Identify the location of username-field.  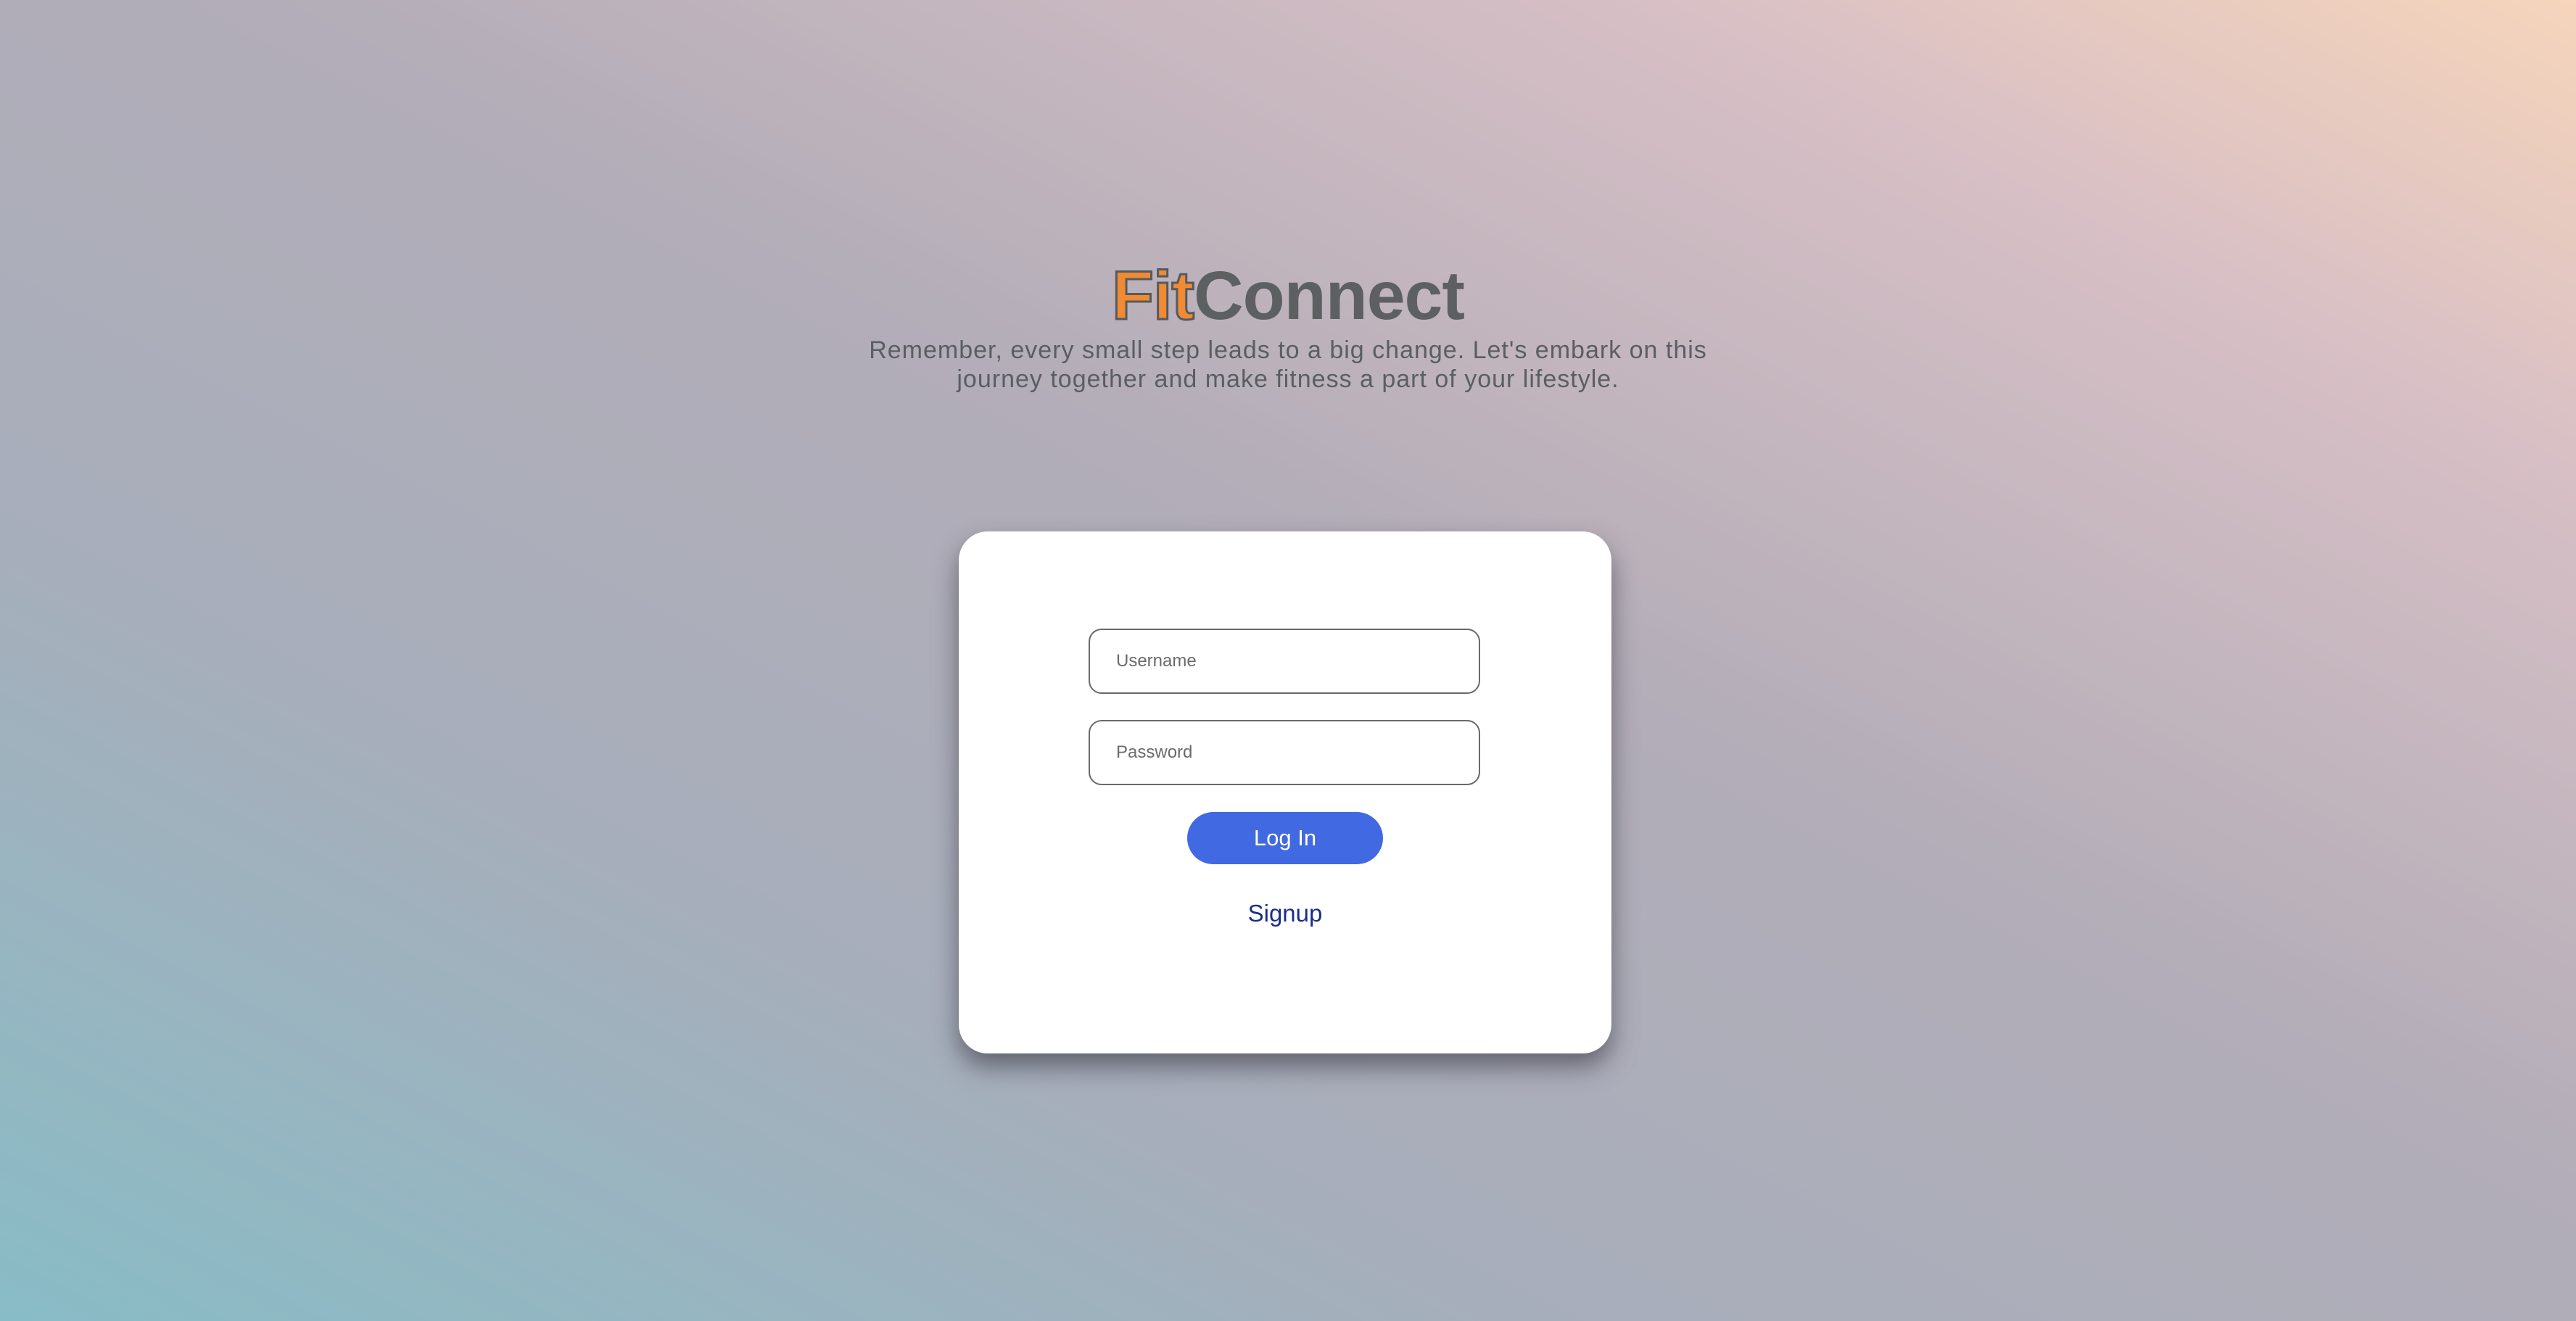
(1284, 661).